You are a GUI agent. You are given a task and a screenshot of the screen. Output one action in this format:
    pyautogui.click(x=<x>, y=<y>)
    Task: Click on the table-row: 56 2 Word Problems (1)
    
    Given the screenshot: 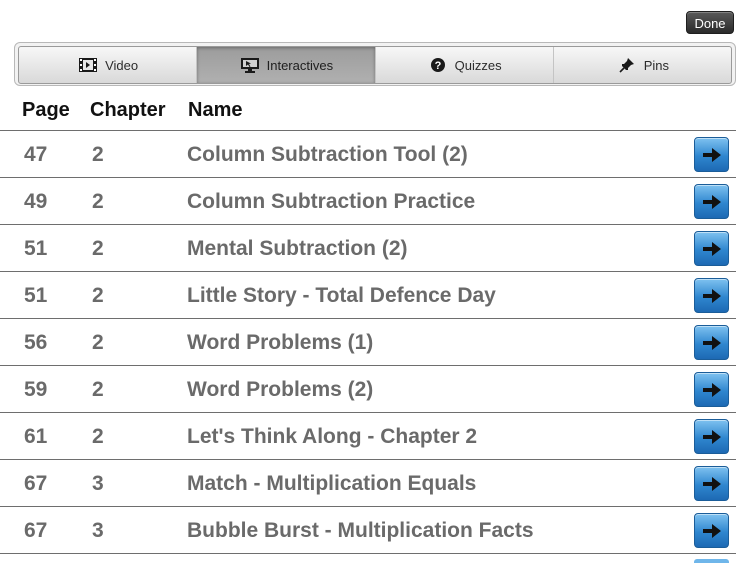 What is the action you would take?
    pyautogui.click(x=368, y=342)
    